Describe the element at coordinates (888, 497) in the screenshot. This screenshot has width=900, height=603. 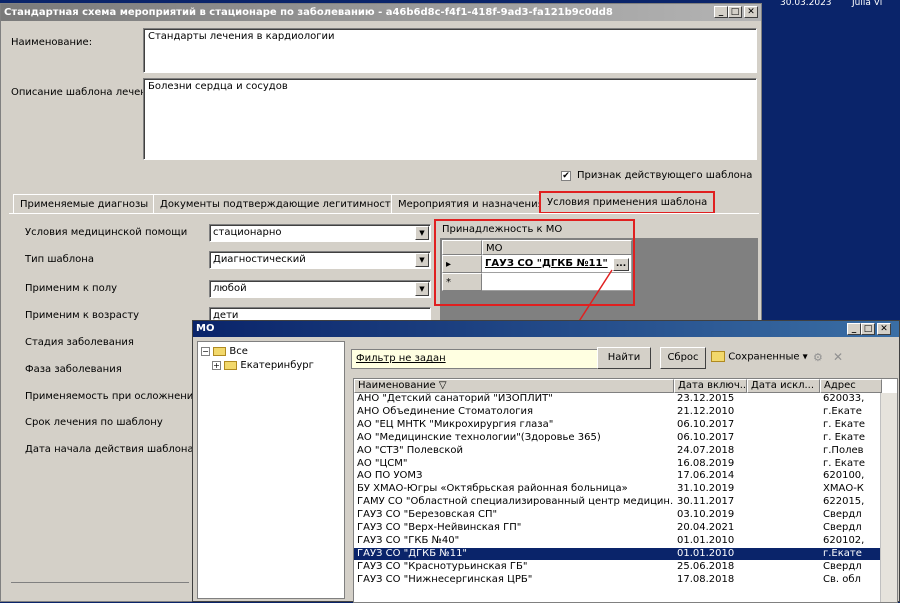
I see `list-scrollbar` at that location.